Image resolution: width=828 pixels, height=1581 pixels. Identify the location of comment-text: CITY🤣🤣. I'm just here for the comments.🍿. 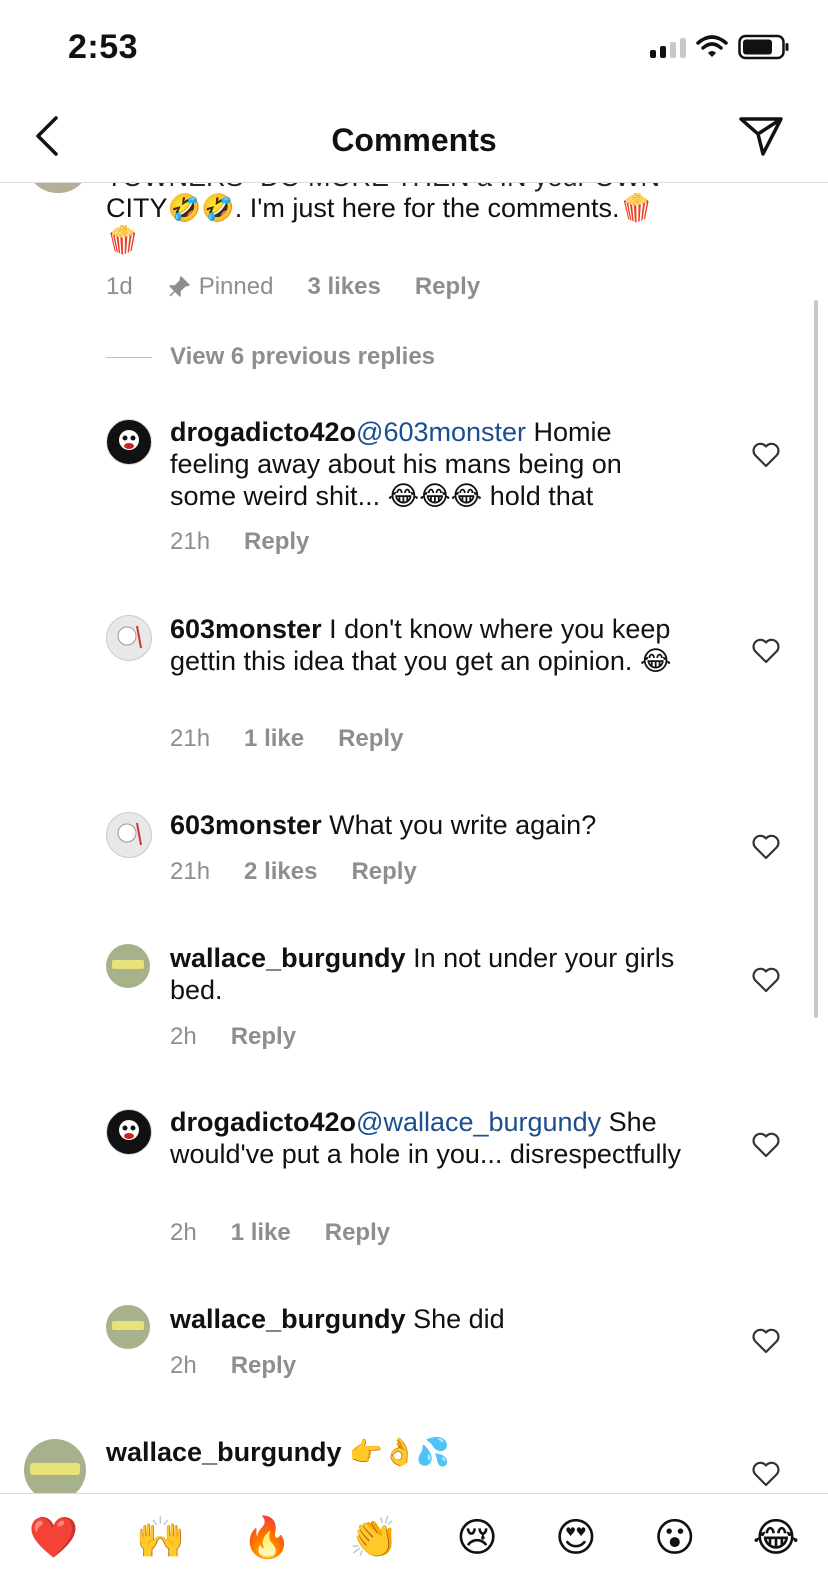
(380, 208).